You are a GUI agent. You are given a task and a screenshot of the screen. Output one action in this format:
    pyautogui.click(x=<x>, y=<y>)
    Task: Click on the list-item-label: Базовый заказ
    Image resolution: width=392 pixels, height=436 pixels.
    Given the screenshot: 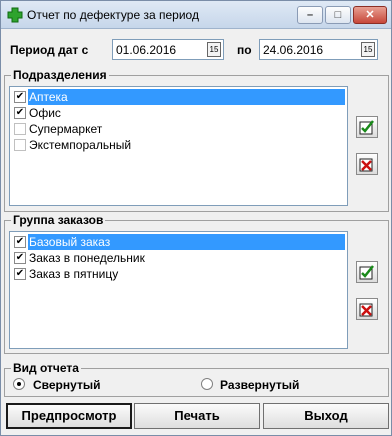 What is the action you would take?
    pyautogui.click(x=186, y=242)
    